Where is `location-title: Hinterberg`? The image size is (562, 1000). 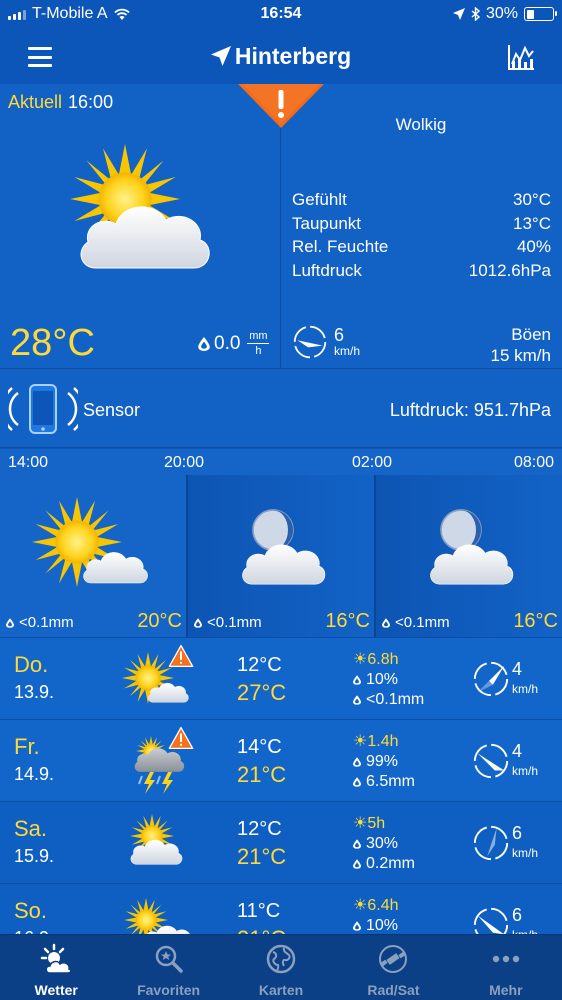
location-title: Hinterberg is located at coordinates (281, 56).